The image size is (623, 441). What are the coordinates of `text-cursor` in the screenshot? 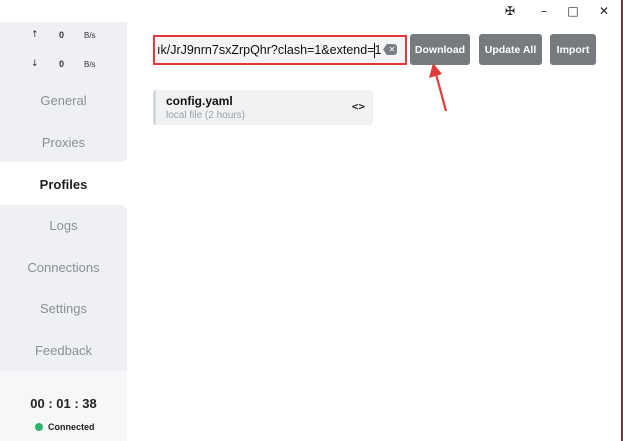 It's located at (374, 50).